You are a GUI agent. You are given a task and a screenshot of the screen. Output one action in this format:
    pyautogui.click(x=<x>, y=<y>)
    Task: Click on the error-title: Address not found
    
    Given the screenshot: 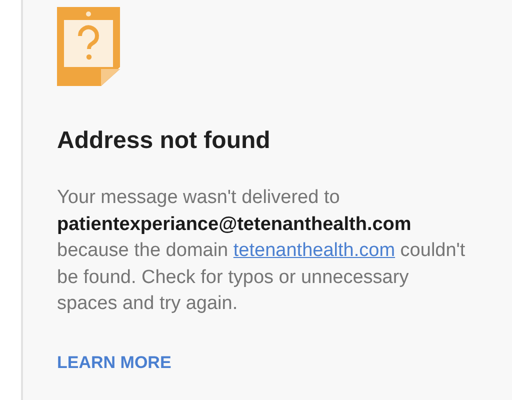 What is the action you would take?
    pyautogui.click(x=164, y=141)
    